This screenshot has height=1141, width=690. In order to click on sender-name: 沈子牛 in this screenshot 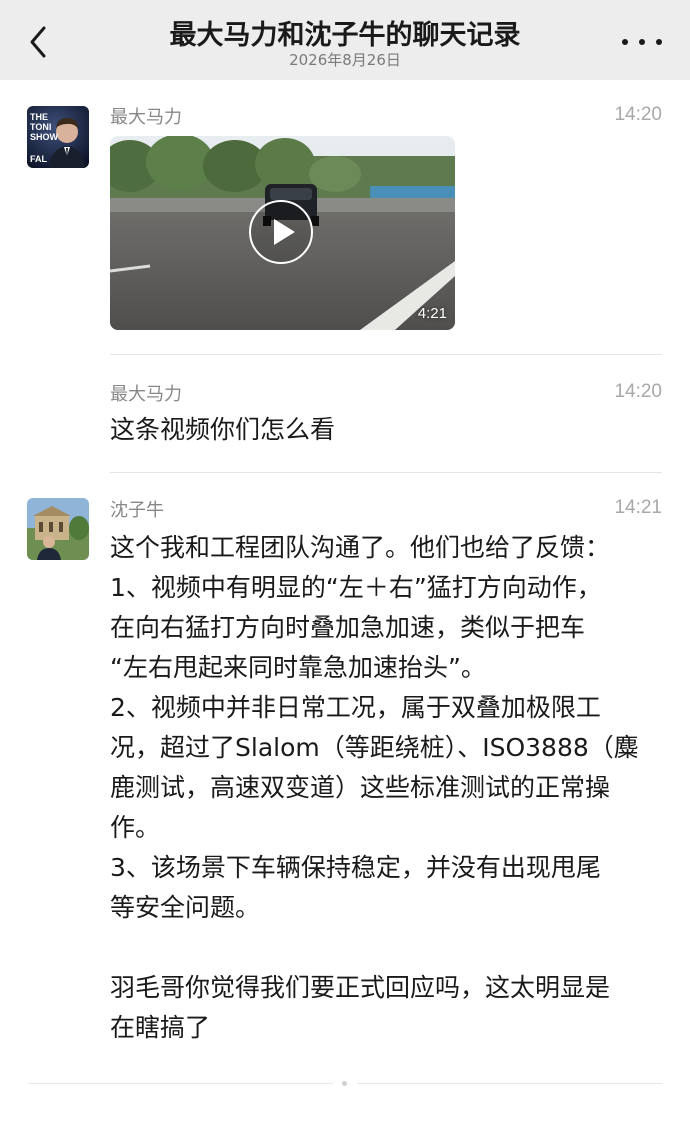, I will do `click(137, 510)`.